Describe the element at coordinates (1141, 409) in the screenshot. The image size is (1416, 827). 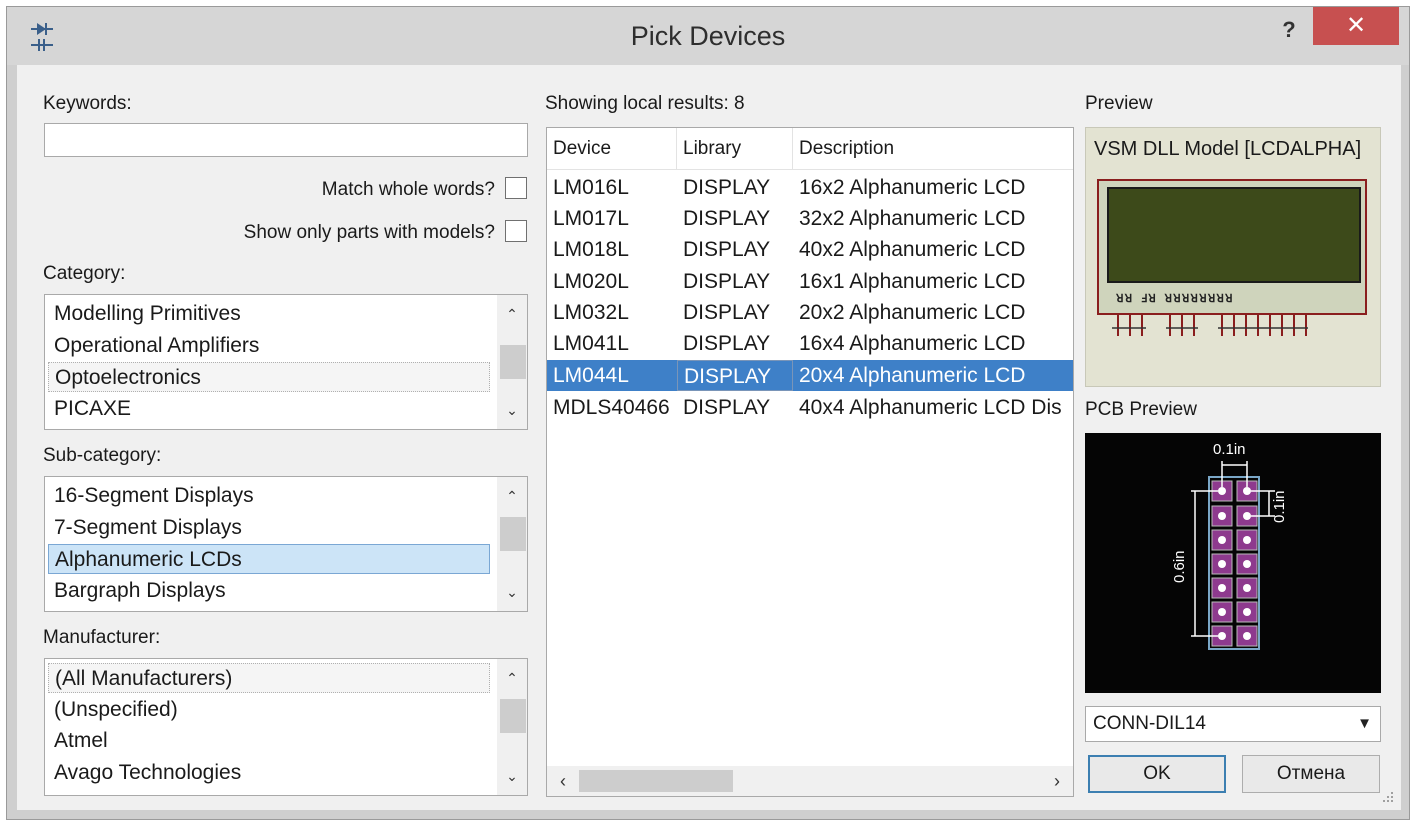
I see `pcb-preview-label: PCB Preview` at that location.